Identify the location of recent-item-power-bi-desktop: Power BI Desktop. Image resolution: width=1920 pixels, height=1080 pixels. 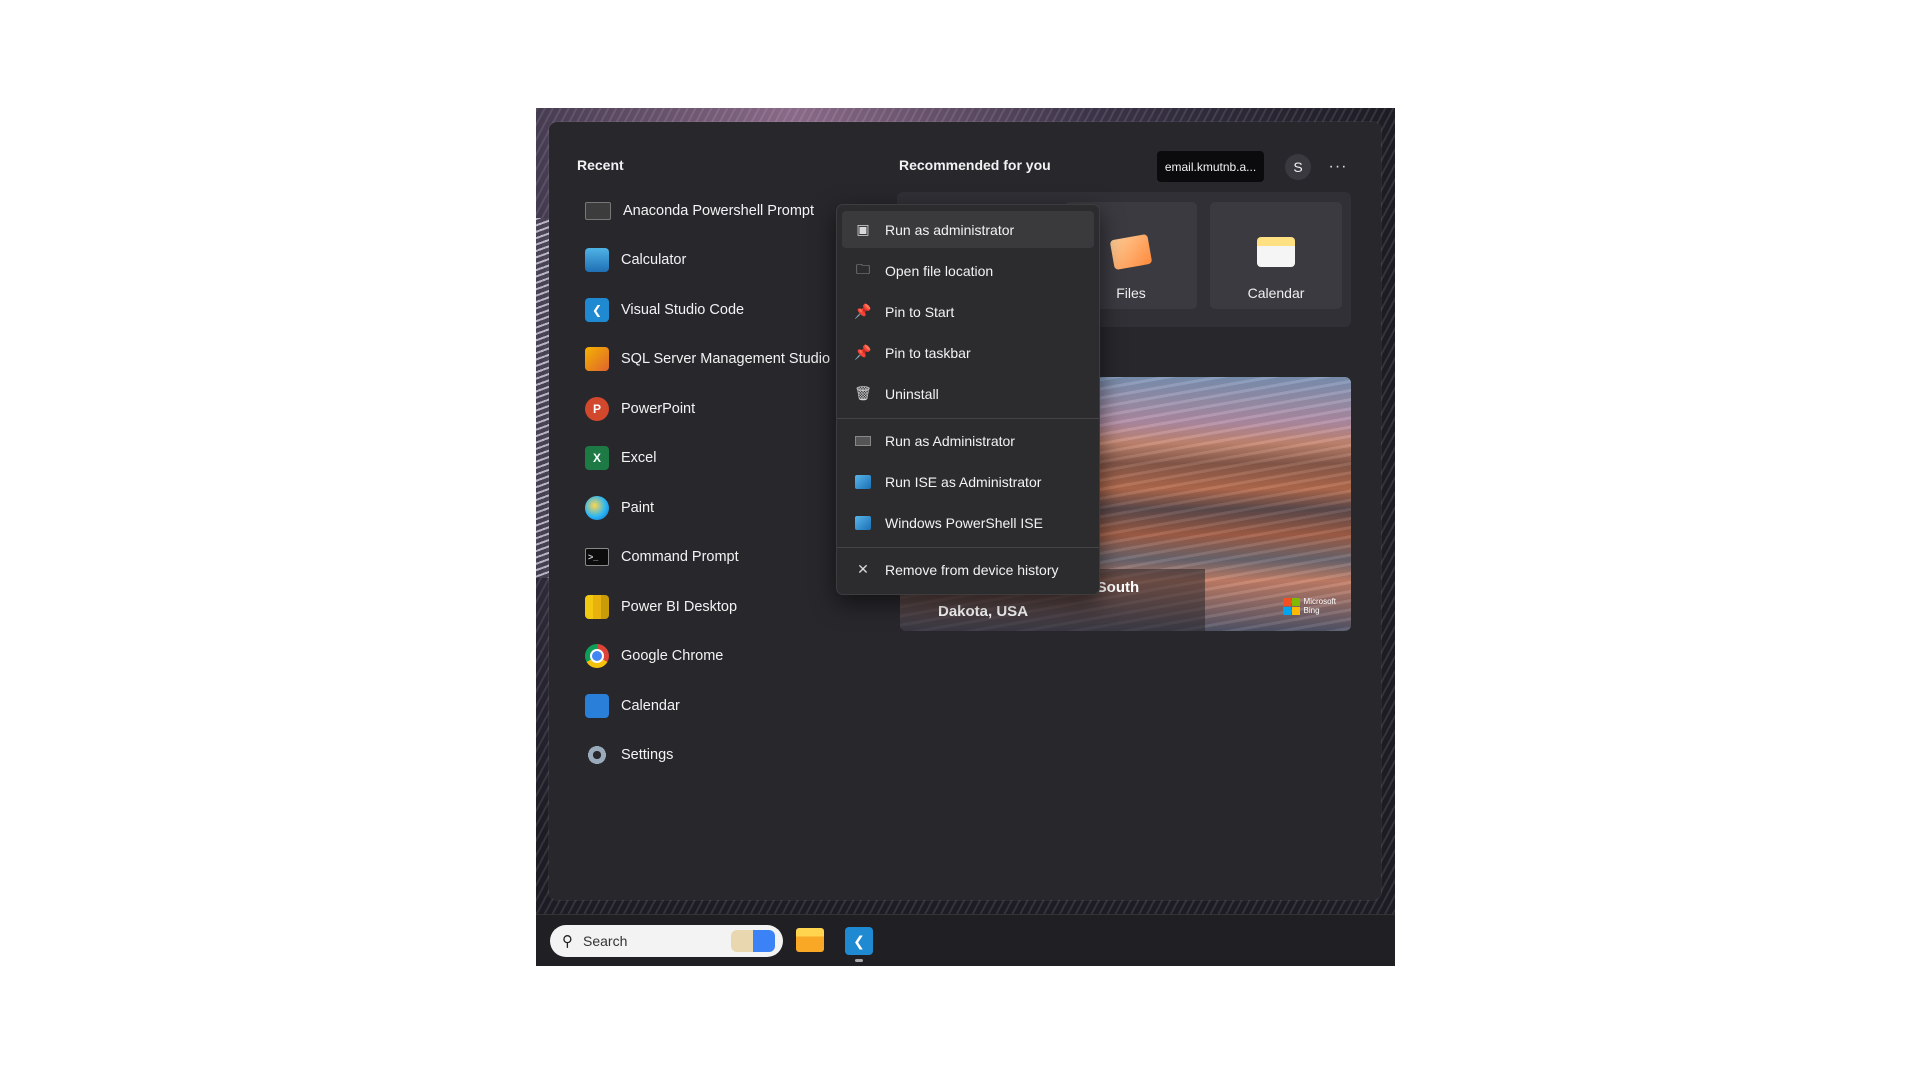
(715, 607).